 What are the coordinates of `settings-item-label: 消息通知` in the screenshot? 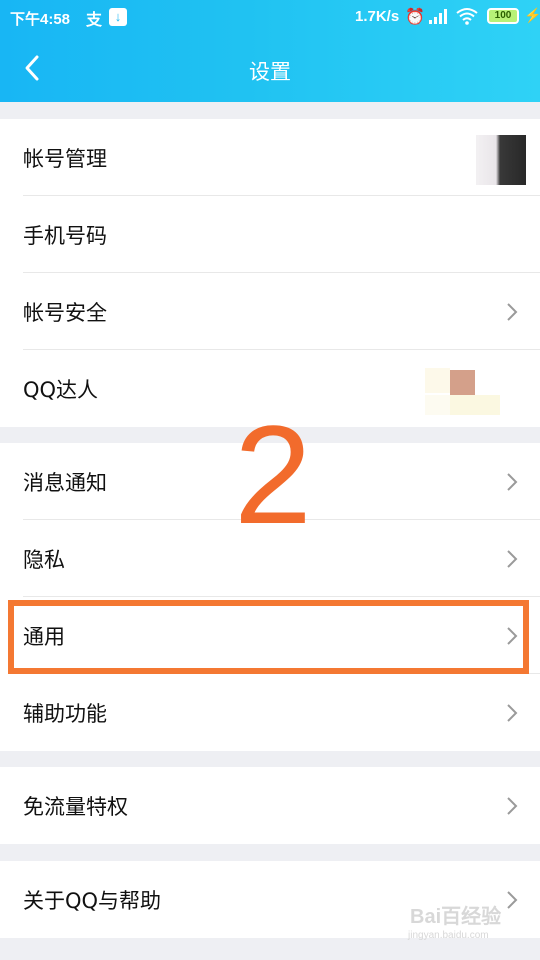 It's located at (65, 483).